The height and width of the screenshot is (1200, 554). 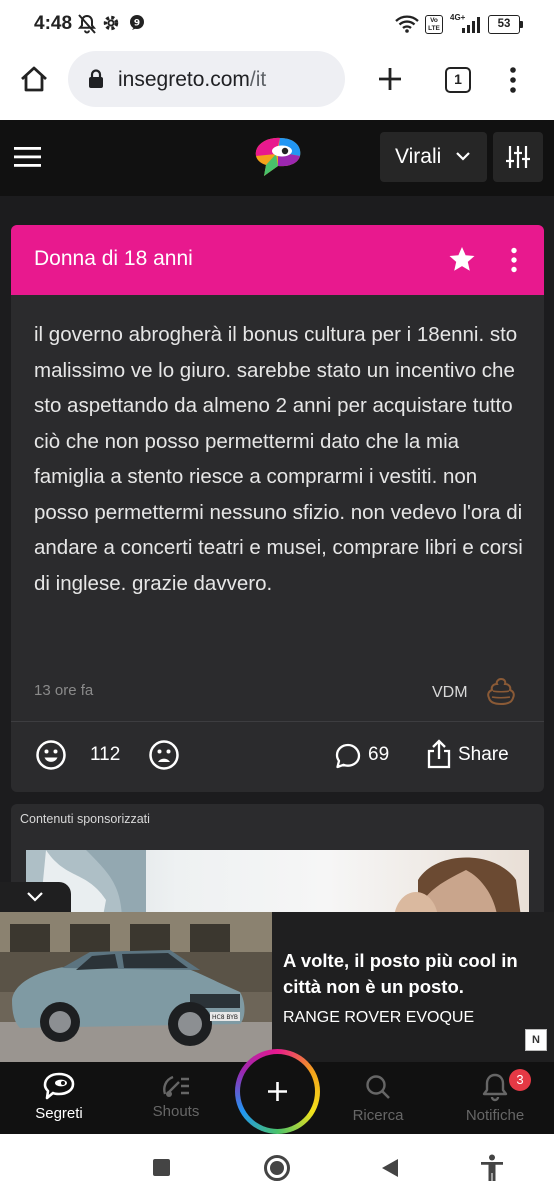 I want to click on new-post-button-inner, so click(x=277, y=1091).